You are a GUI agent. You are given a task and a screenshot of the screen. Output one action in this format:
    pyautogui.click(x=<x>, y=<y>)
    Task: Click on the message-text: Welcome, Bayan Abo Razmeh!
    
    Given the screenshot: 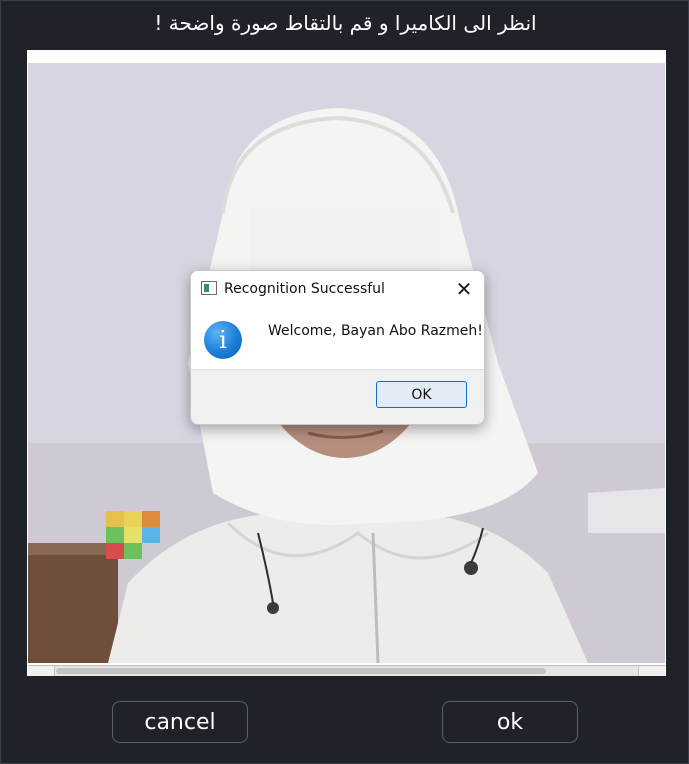 What is the action you would take?
    pyautogui.click(x=375, y=331)
    